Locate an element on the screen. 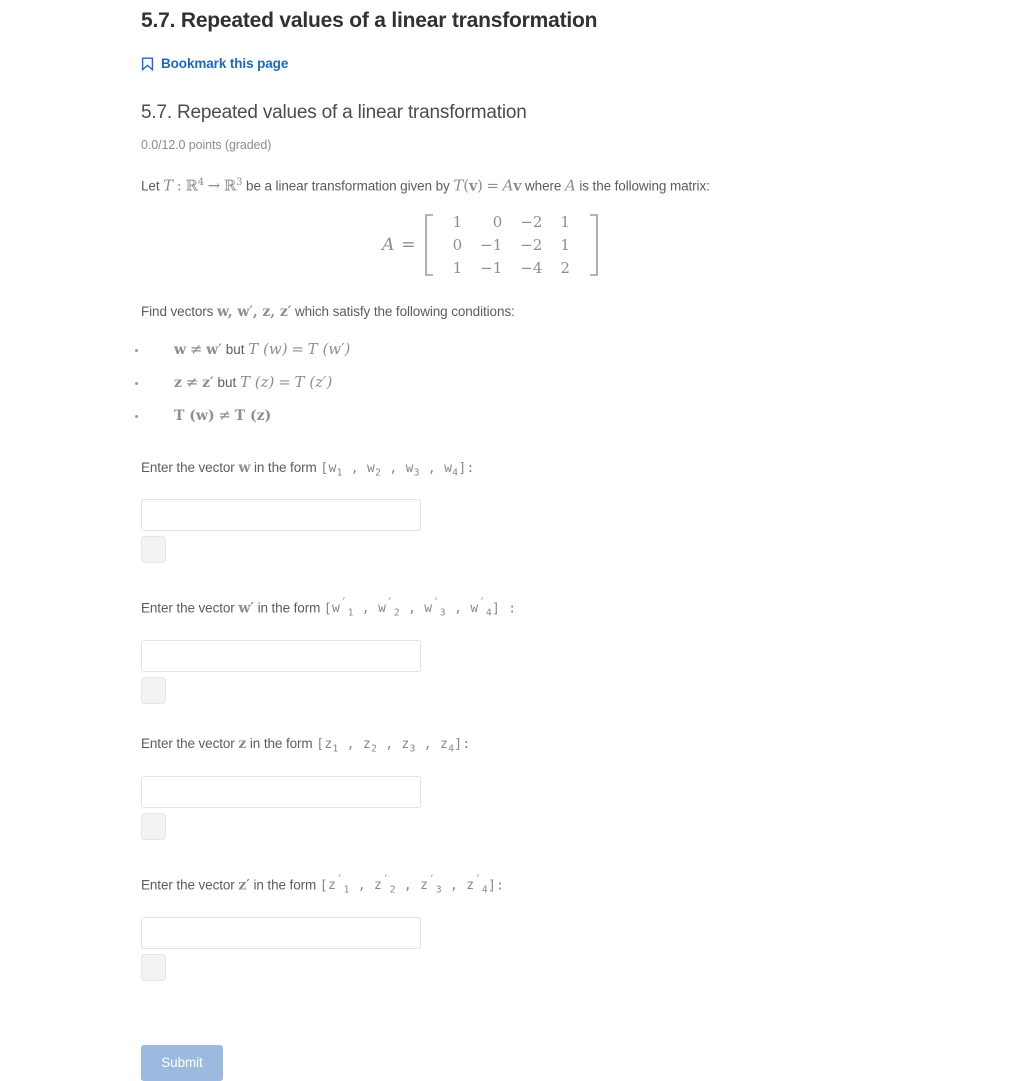  codomain-exponent: 3 is located at coordinates (239, 182).